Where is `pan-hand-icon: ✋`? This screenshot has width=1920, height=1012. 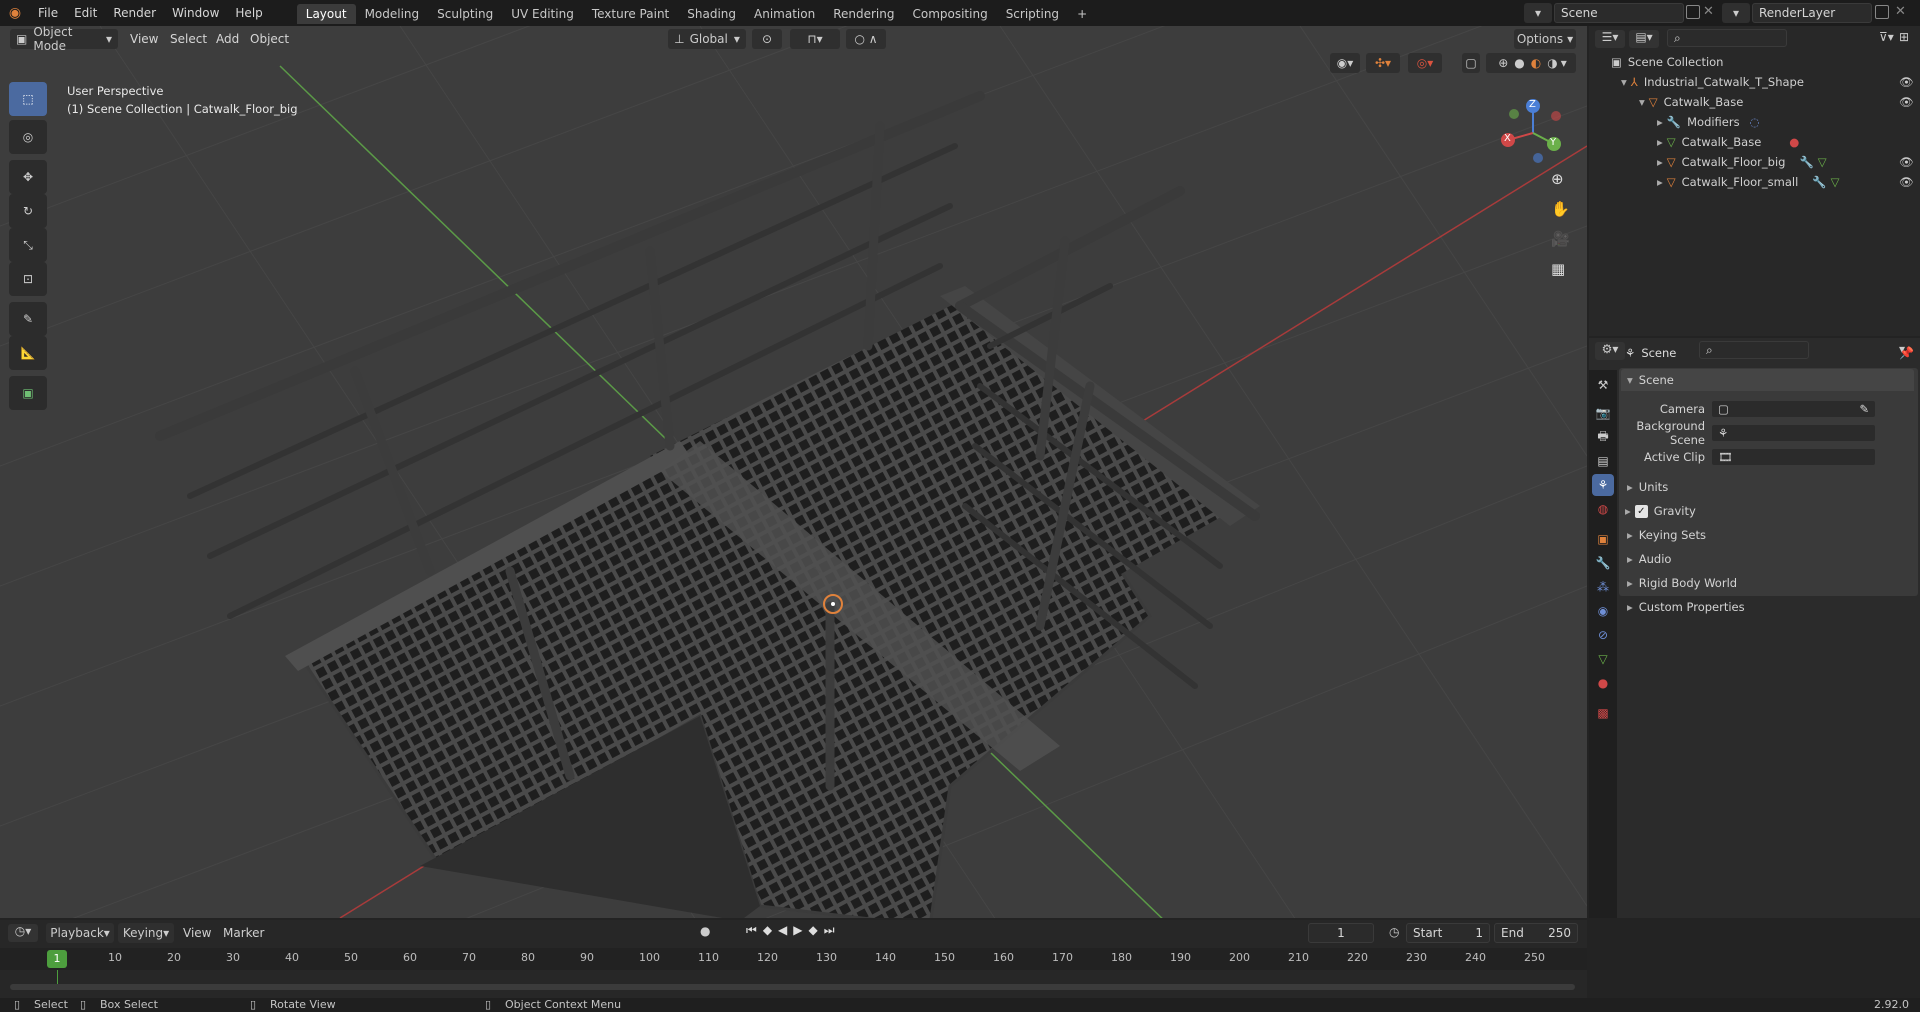 pan-hand-icon: ✋ is located at coordinates (1560, 209).